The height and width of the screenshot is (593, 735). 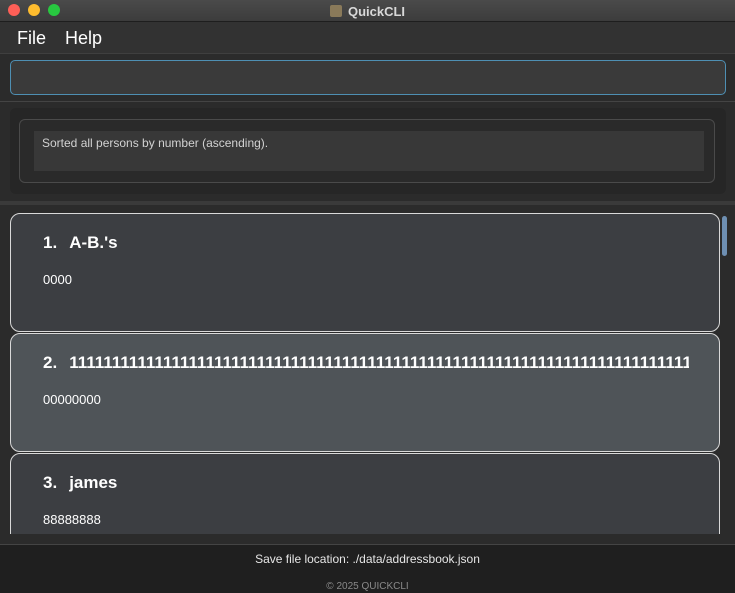 I want to click on menu-bar: File Help, so click(x=367, y=38).